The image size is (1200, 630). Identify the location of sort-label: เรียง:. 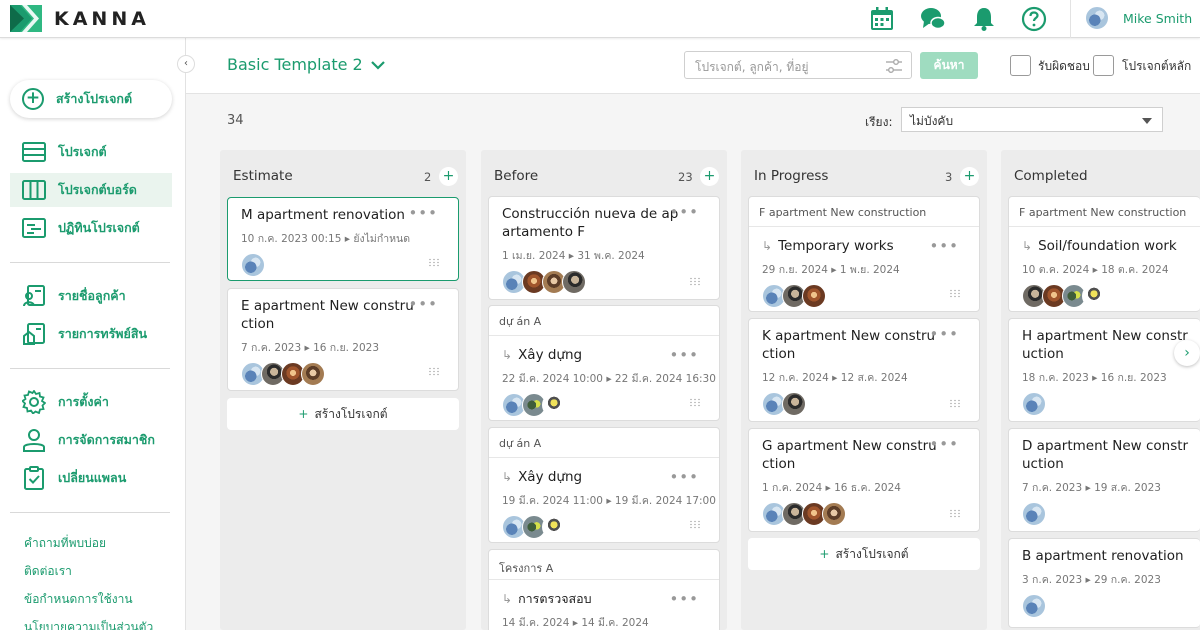
(879, 122).